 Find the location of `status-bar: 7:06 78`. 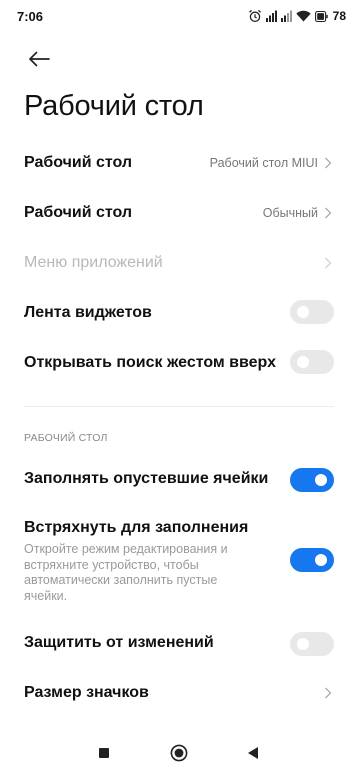

status-bar: 7:06 78 is located at coordinates (179, 17).